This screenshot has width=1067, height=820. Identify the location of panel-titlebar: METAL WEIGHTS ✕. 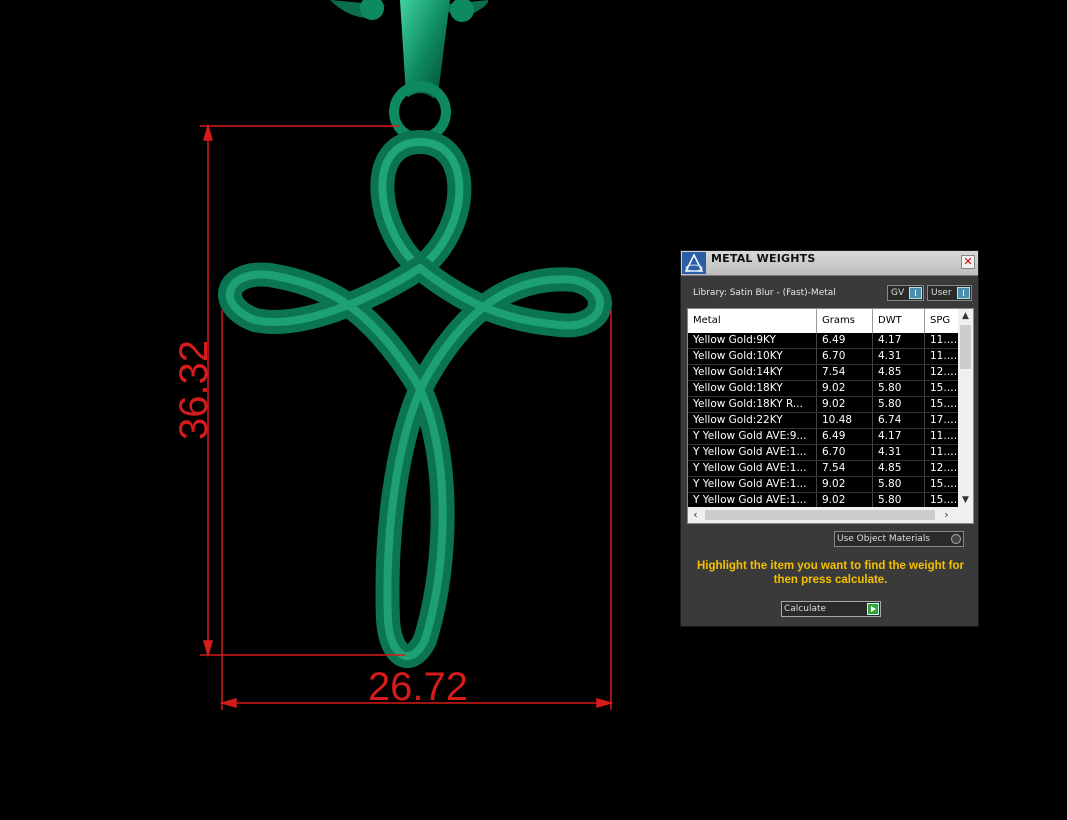
(829, 263).